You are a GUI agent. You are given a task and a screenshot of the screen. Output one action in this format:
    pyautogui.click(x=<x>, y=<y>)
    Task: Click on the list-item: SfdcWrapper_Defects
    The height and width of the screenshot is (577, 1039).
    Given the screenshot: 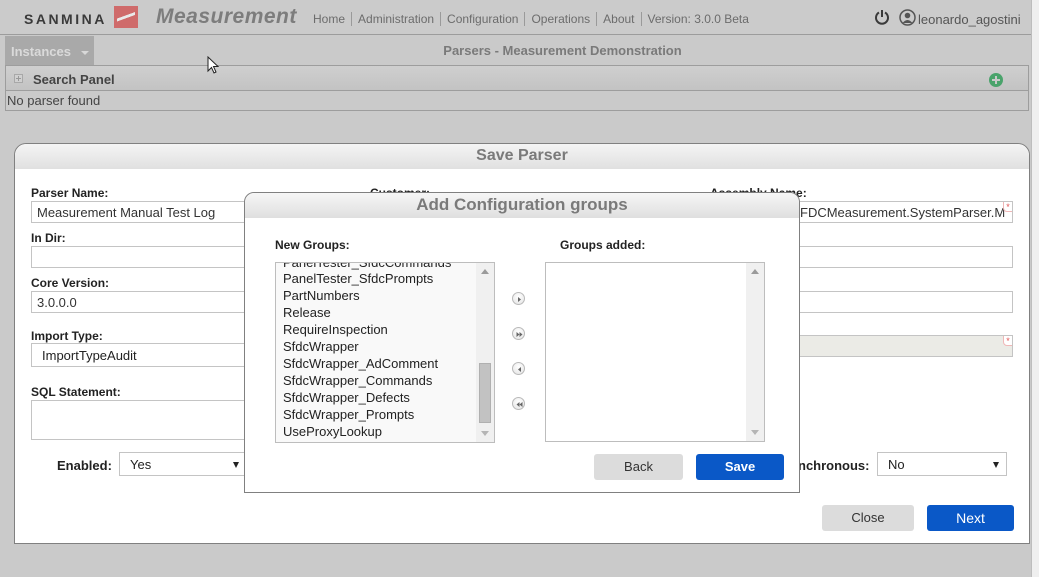 What is the action you would take?
    pyautogui.click(x=346, y=397)
    